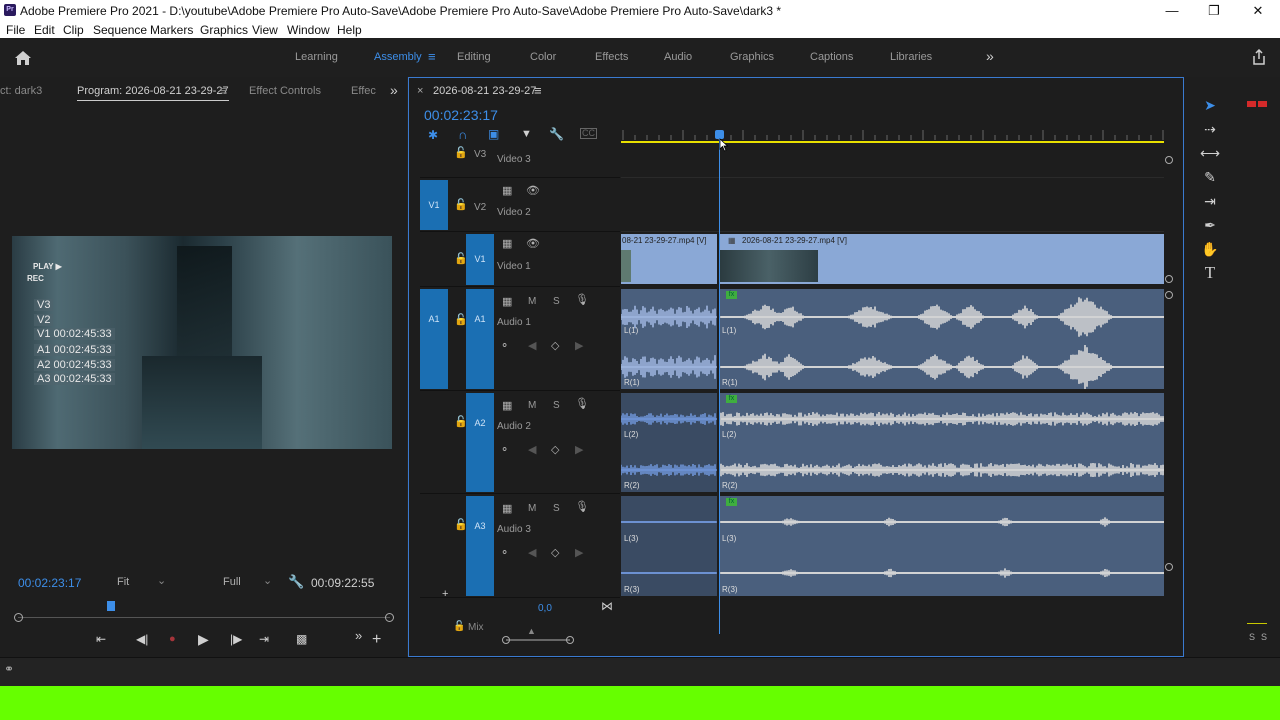 This screenshot has height=720, width=1280. Describe the element at coordinates (752, 57) in the screenshot. I see `workspace-graphics: Graphics` at that location.